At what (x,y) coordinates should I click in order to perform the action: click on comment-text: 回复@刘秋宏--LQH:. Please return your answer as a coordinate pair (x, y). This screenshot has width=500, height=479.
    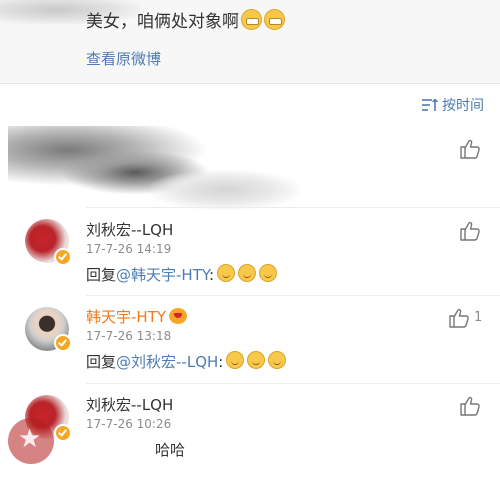
    Looking at the image, I should click on (186, 361).